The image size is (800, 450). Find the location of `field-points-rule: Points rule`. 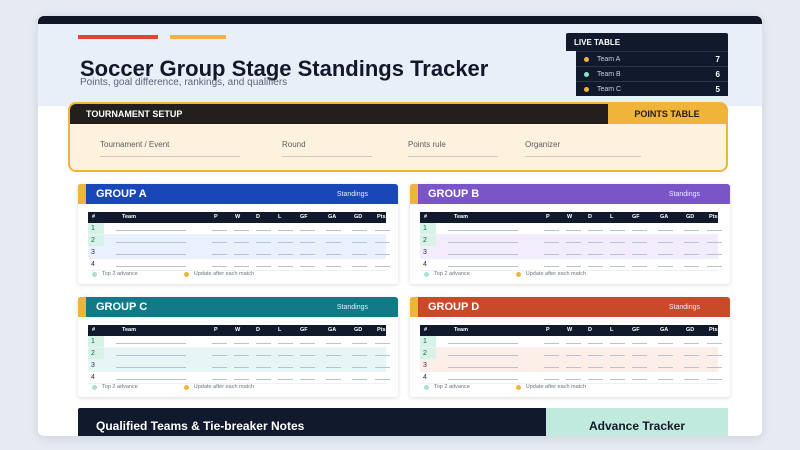

field-points-rule: Points rule is located at coordinates (453, 148).